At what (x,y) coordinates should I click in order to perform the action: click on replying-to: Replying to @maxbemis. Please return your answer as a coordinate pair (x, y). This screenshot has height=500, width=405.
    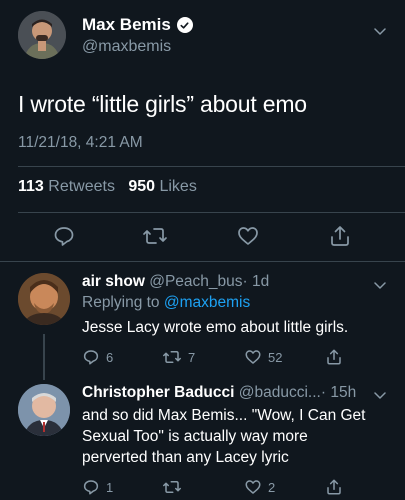
    Looking at the image, I should click on (166, 303).